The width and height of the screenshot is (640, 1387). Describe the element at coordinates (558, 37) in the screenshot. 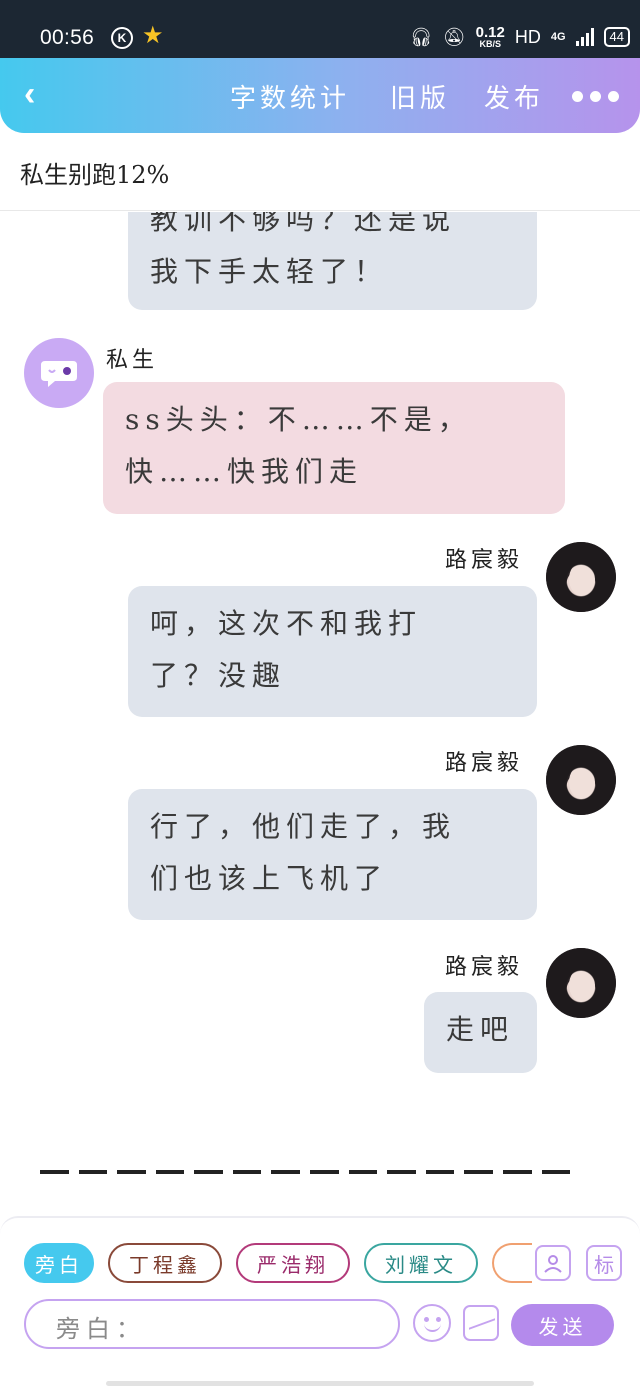

I see `network-type: 4G` at that location.